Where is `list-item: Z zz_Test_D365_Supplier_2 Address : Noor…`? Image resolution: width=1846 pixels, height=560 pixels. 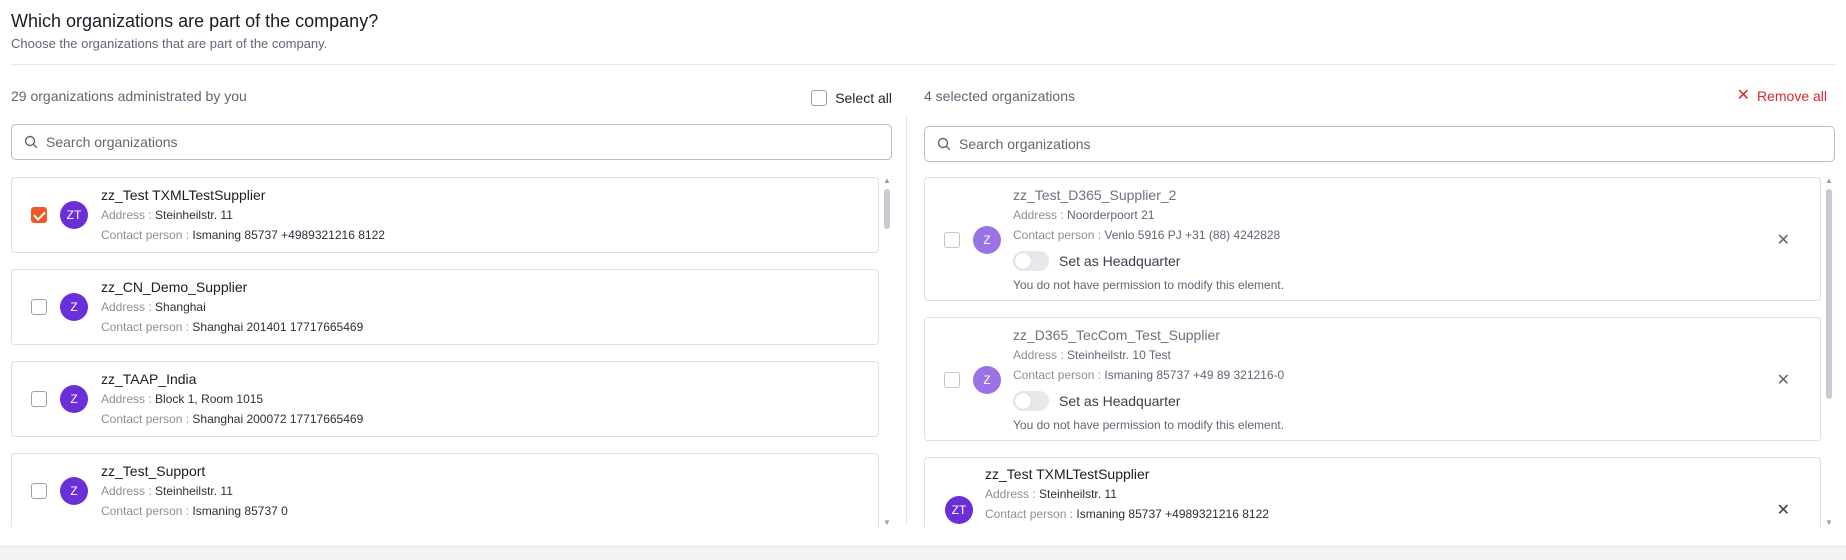
list-item: Z zz_Test_D365_Supplier_2 Address : Noor… is located at coordinates (1372, 239).